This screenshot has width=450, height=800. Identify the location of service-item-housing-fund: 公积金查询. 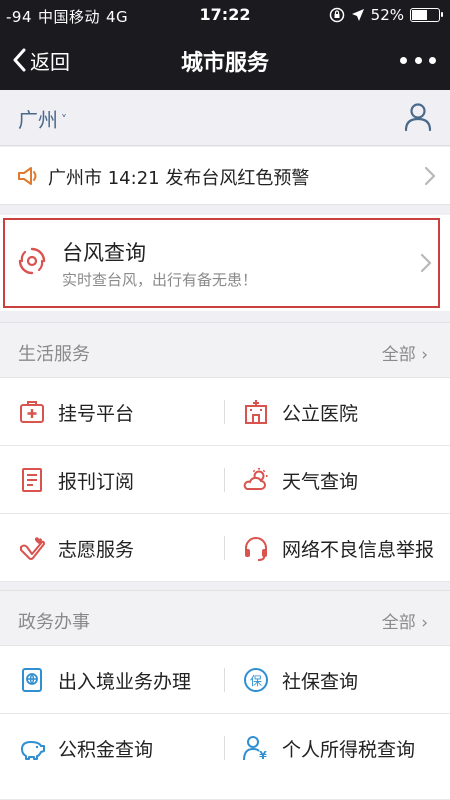
(118, 748).